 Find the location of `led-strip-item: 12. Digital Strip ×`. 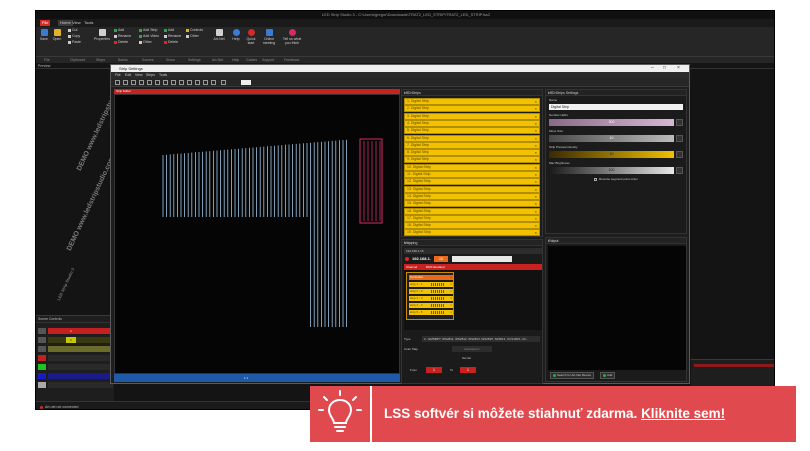

led-strip-item: 12. Digital Strip × is located at coordinates (472, 182).